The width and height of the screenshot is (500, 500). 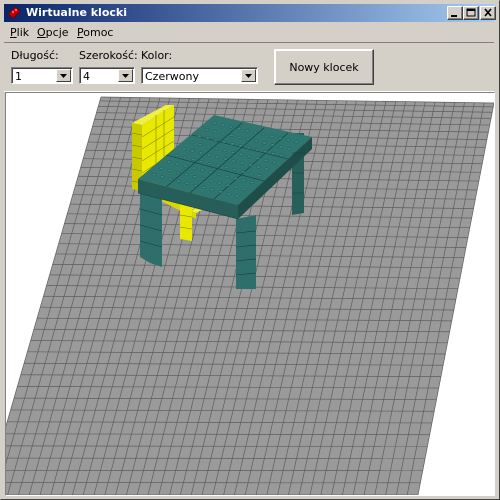 I want to click on menu-plik: Plik, so click(x=19, y=32).